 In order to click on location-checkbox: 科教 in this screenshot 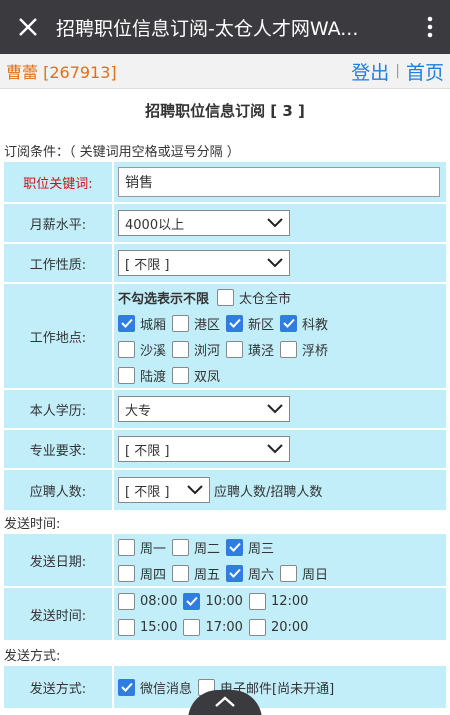, I will do `click(304, 323)`.